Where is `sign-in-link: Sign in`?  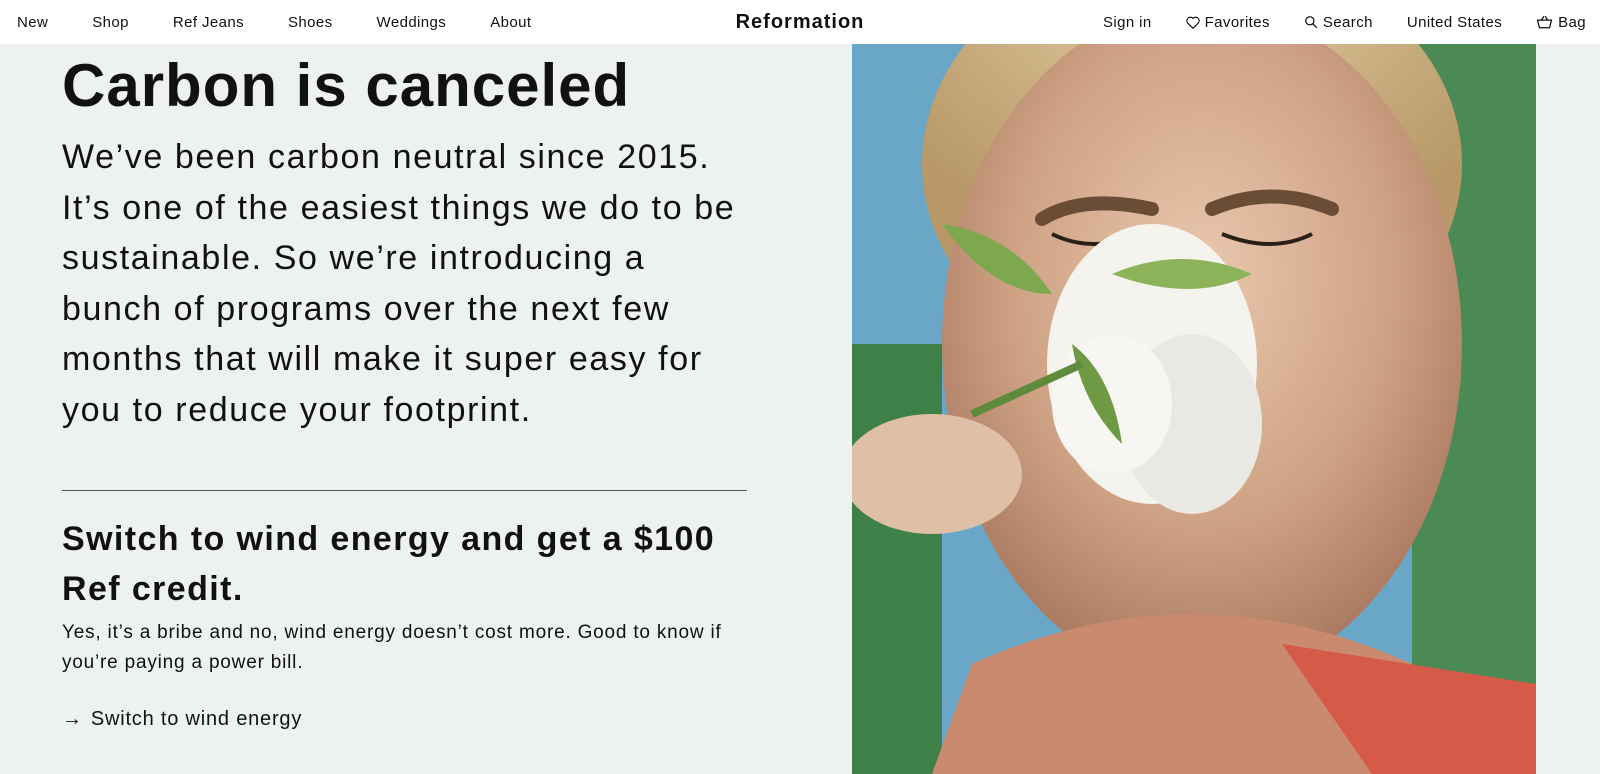
sign-in-link: Sign in is located at coordinates (1127, 22).